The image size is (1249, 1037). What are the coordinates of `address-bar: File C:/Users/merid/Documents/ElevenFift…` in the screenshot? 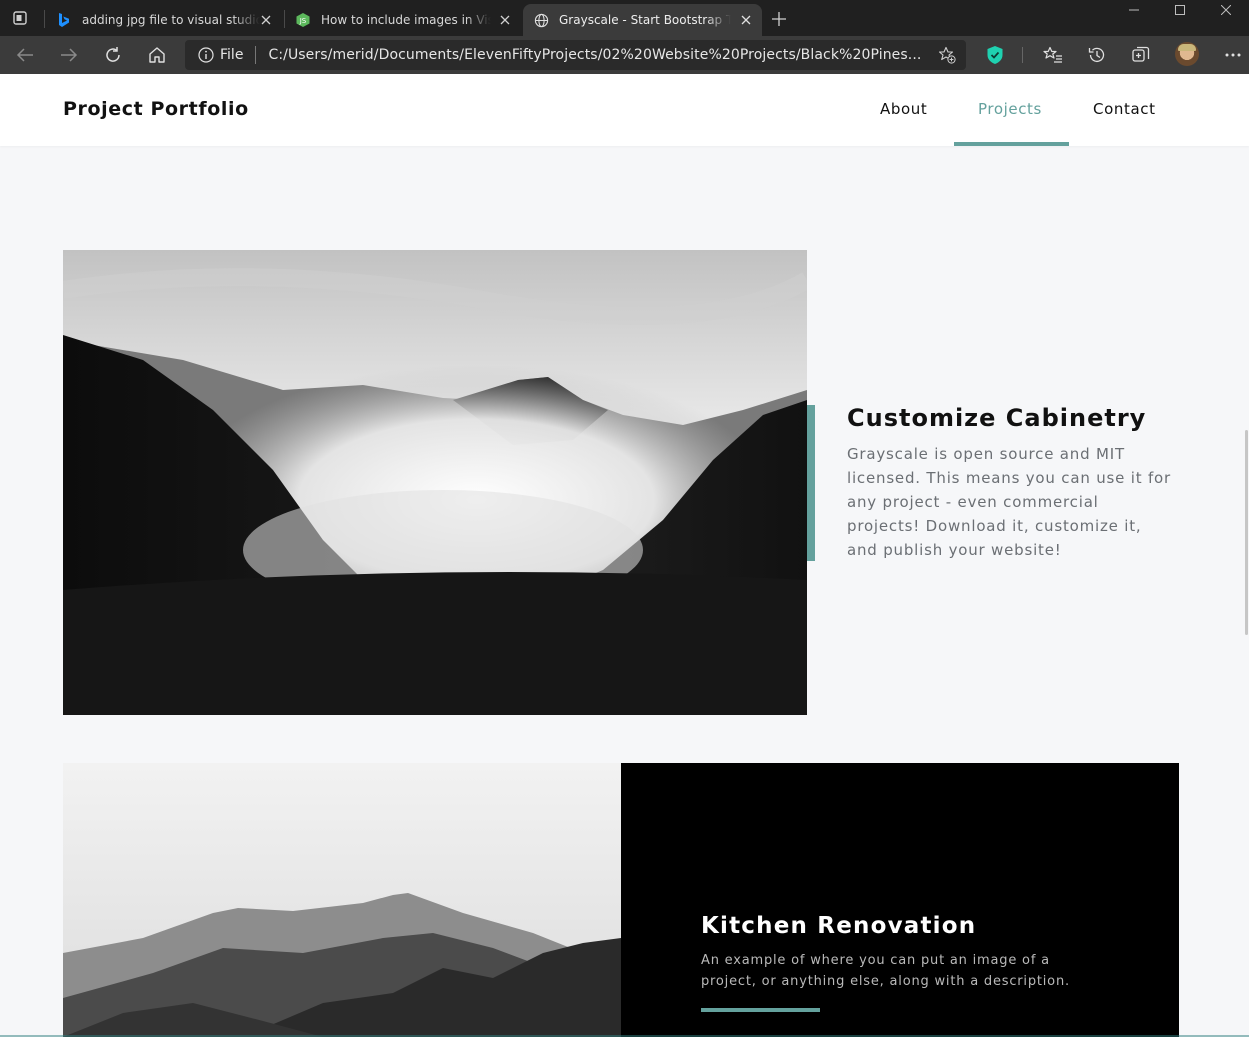 It's located at (575, 55).